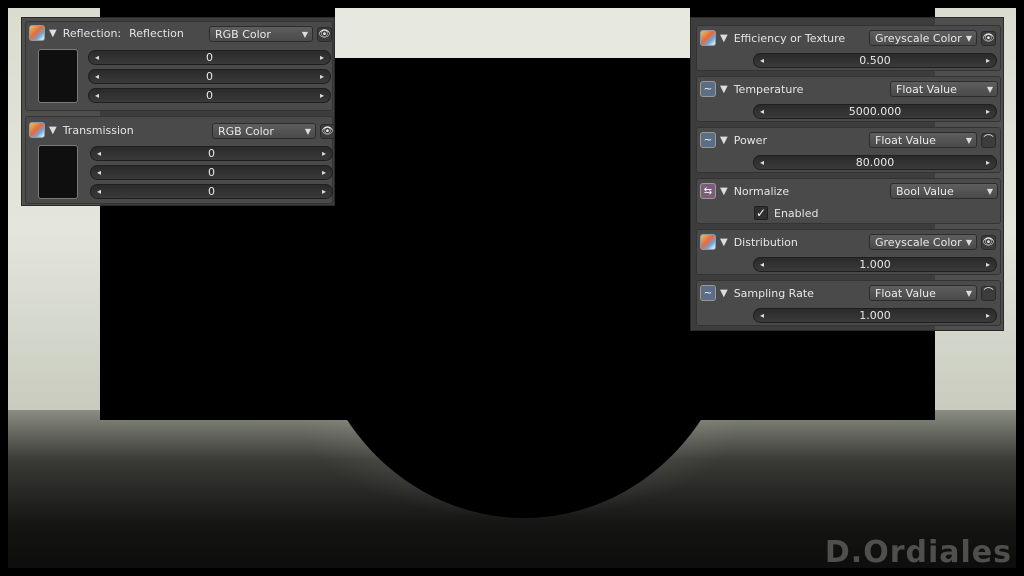 The width and height of the screenshot is (1024, 576). Describe the element at coordinates (58, 172) in the screenshot. I see `transmission-color-swatch` at that location.